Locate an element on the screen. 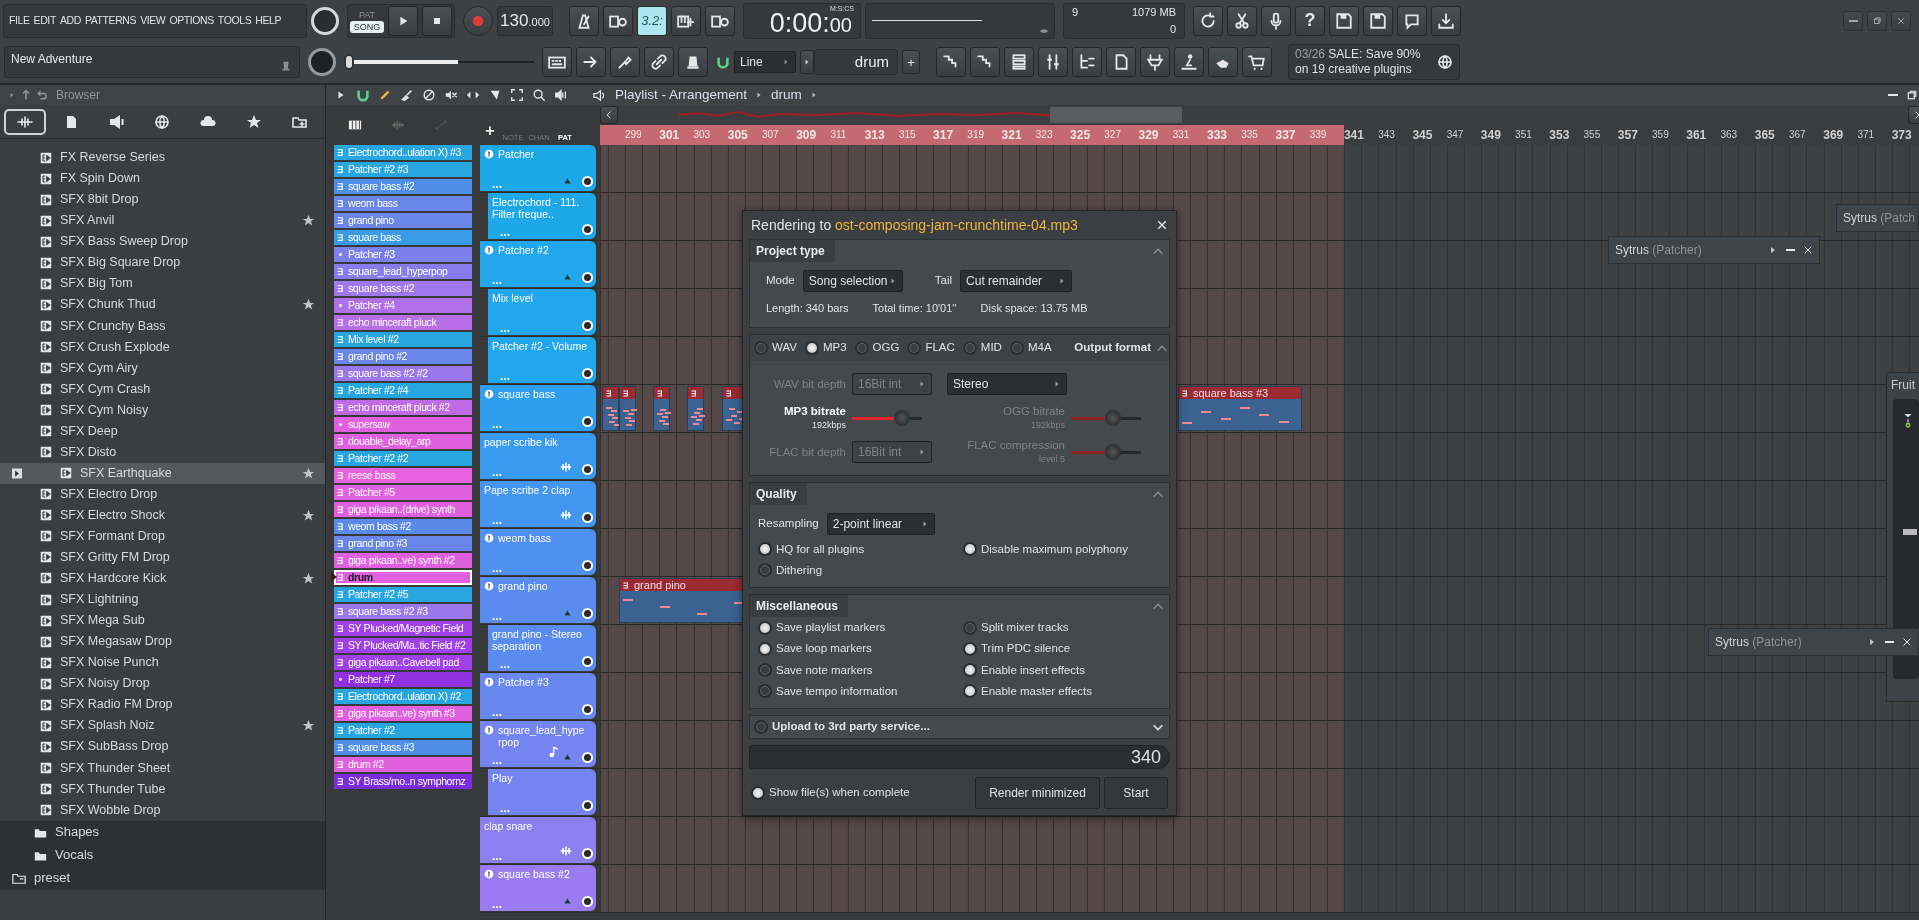 The image size is (1919, 920). setting-dropdown: Stereo is located at coordinates (1007, 383).